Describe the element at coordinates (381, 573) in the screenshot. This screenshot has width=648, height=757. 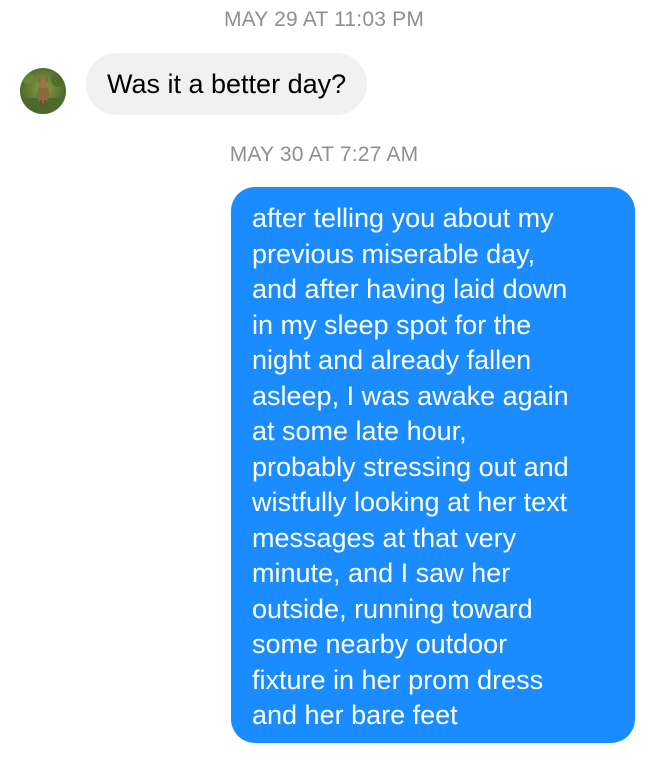
I see `outgoing-message-line: minute, and I saw her` at that location.